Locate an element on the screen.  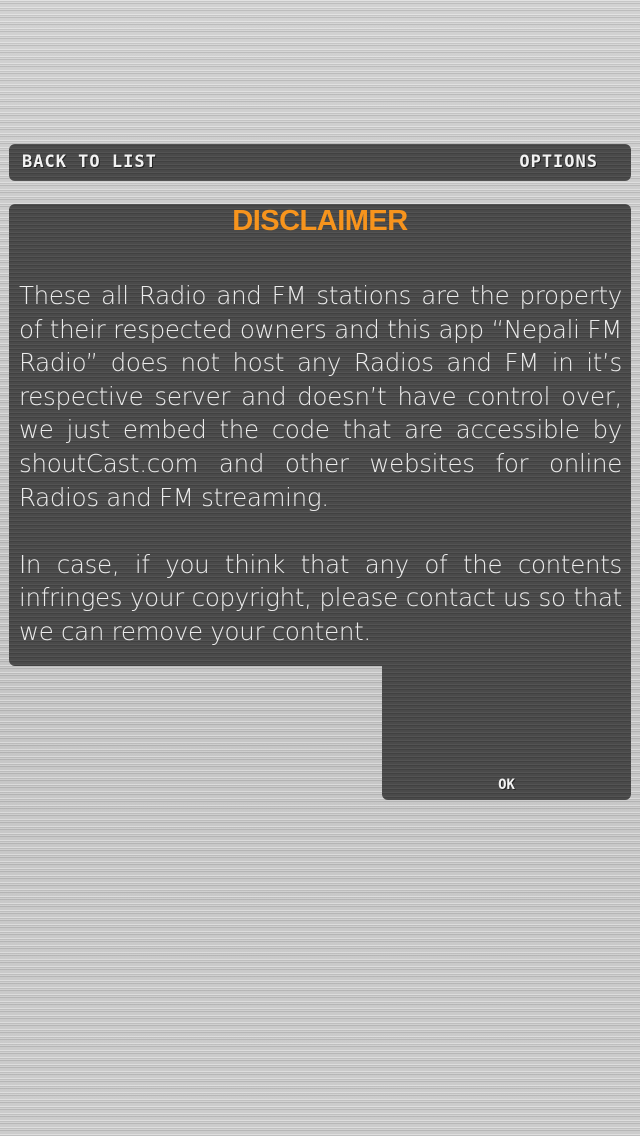
dialog-title: DISCLAIMER is located at coordinates (320, 221).